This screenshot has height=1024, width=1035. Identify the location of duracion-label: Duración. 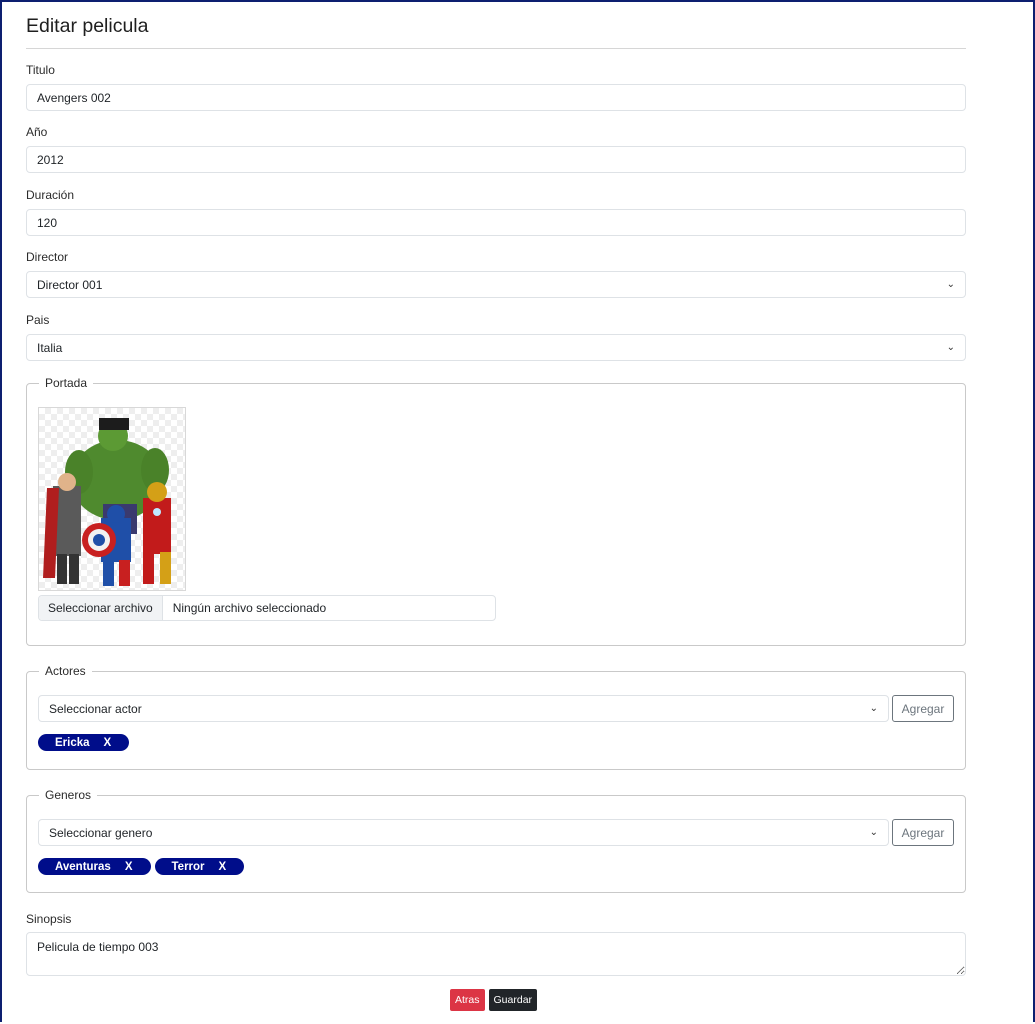
(50, 195).